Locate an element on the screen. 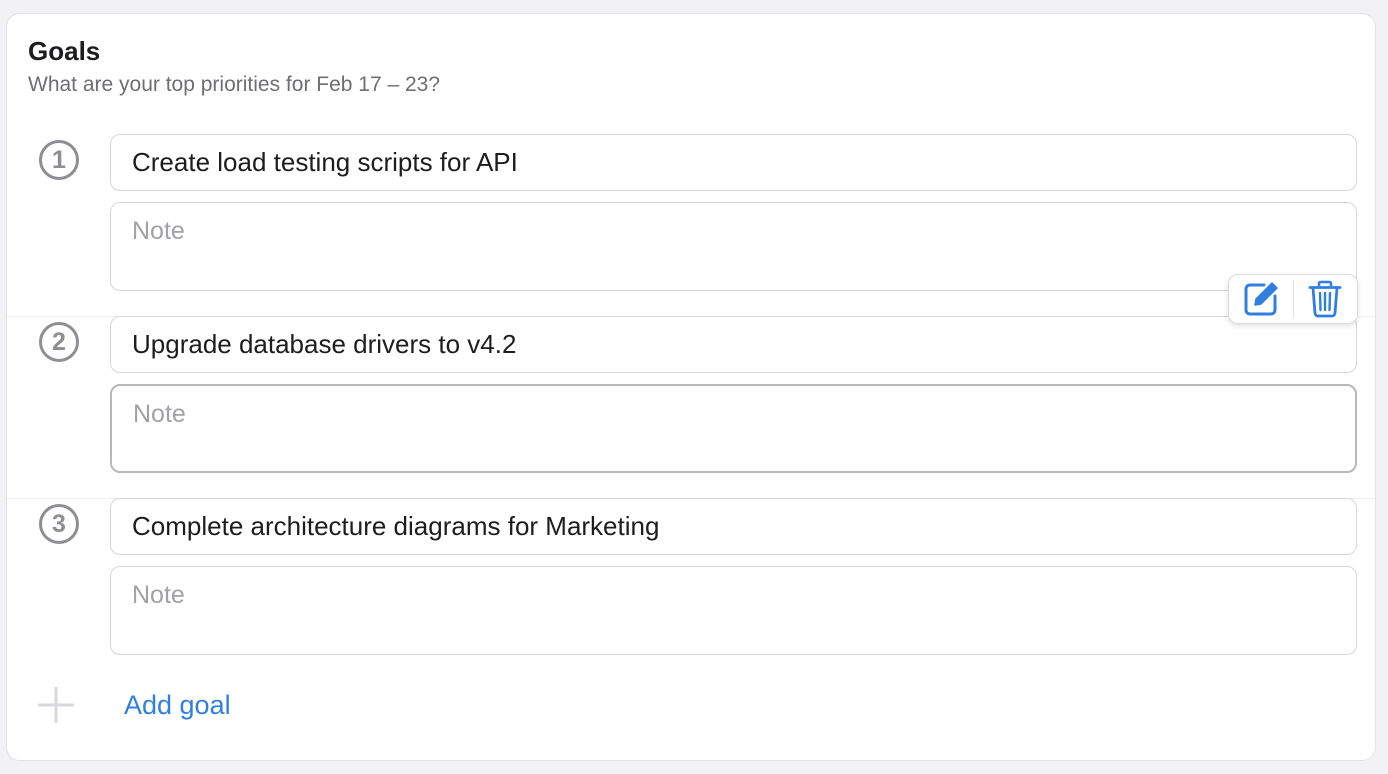 Image resolution: width=1388 pixels, height=774 pixels. goal-number: 1 is located at coordinates (59, 159).